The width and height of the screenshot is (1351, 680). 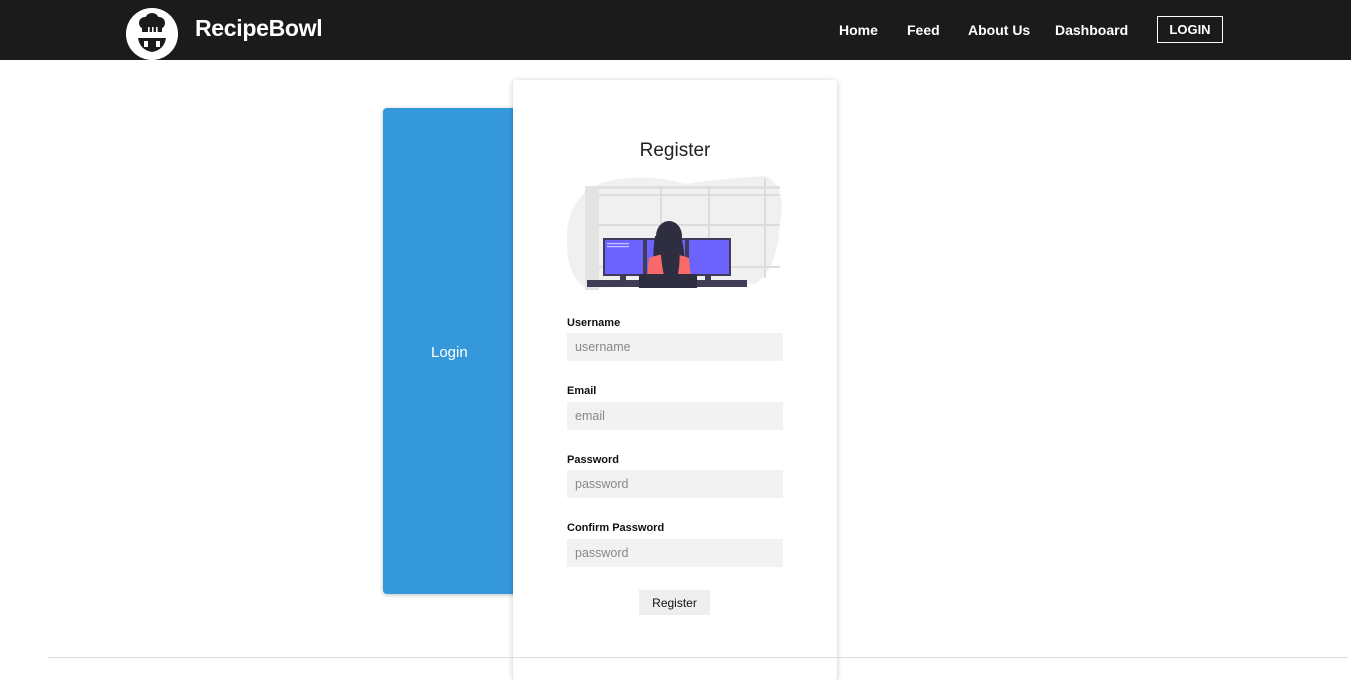 I want to click on password-input, so click(x=675, y=484).